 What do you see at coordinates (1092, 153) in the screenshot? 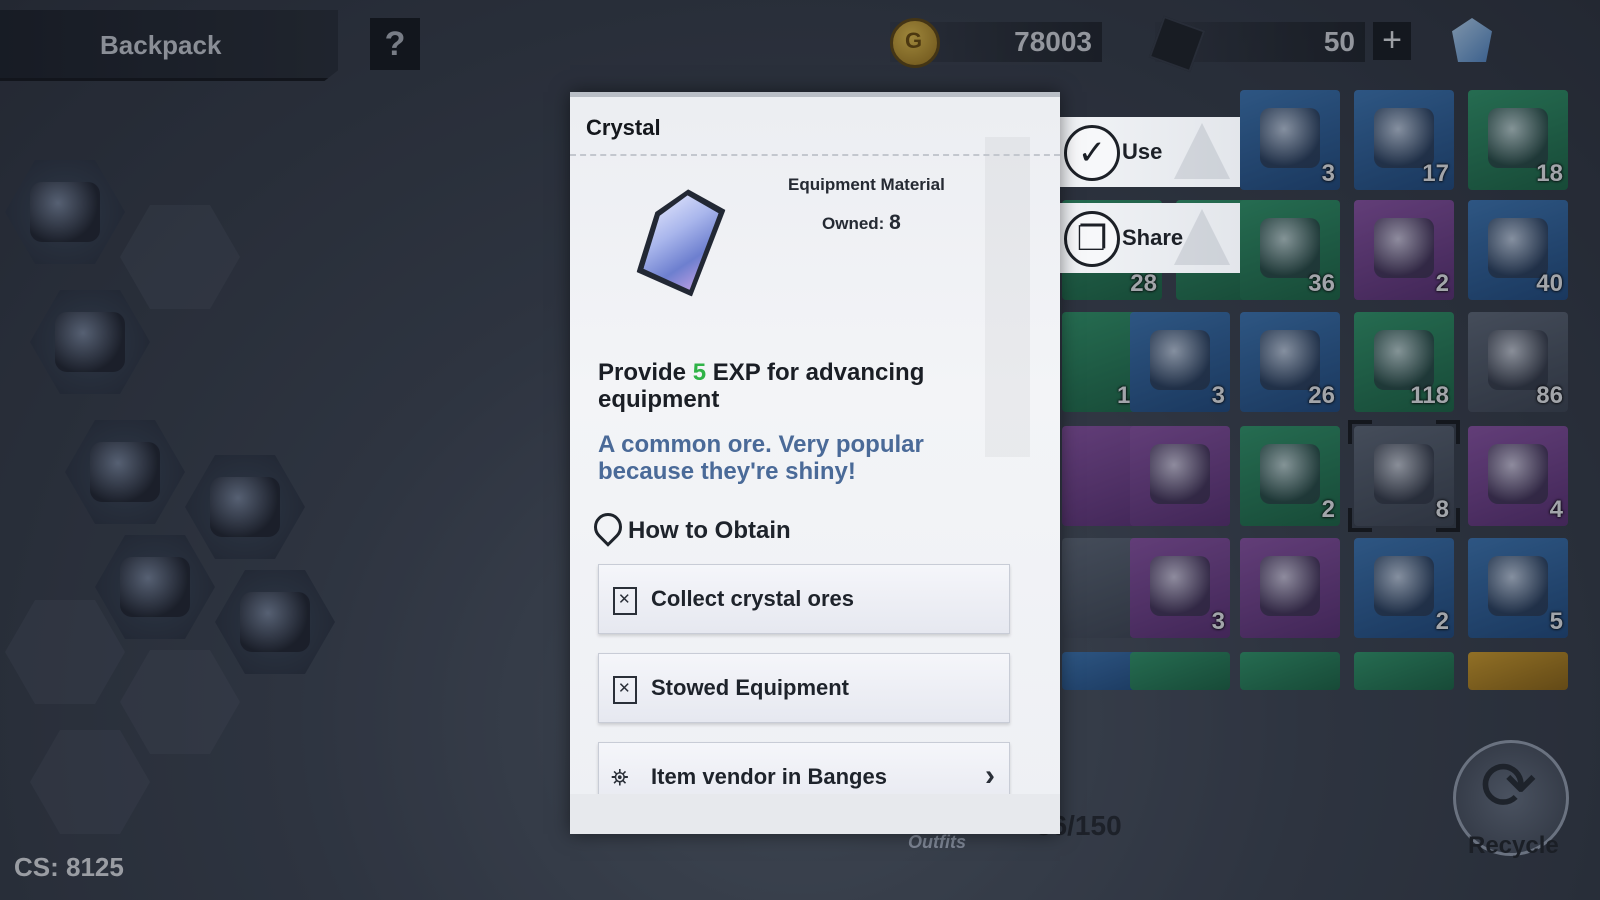
I see `checkmark-icon: ✓` at bounding box center [1092, 153].